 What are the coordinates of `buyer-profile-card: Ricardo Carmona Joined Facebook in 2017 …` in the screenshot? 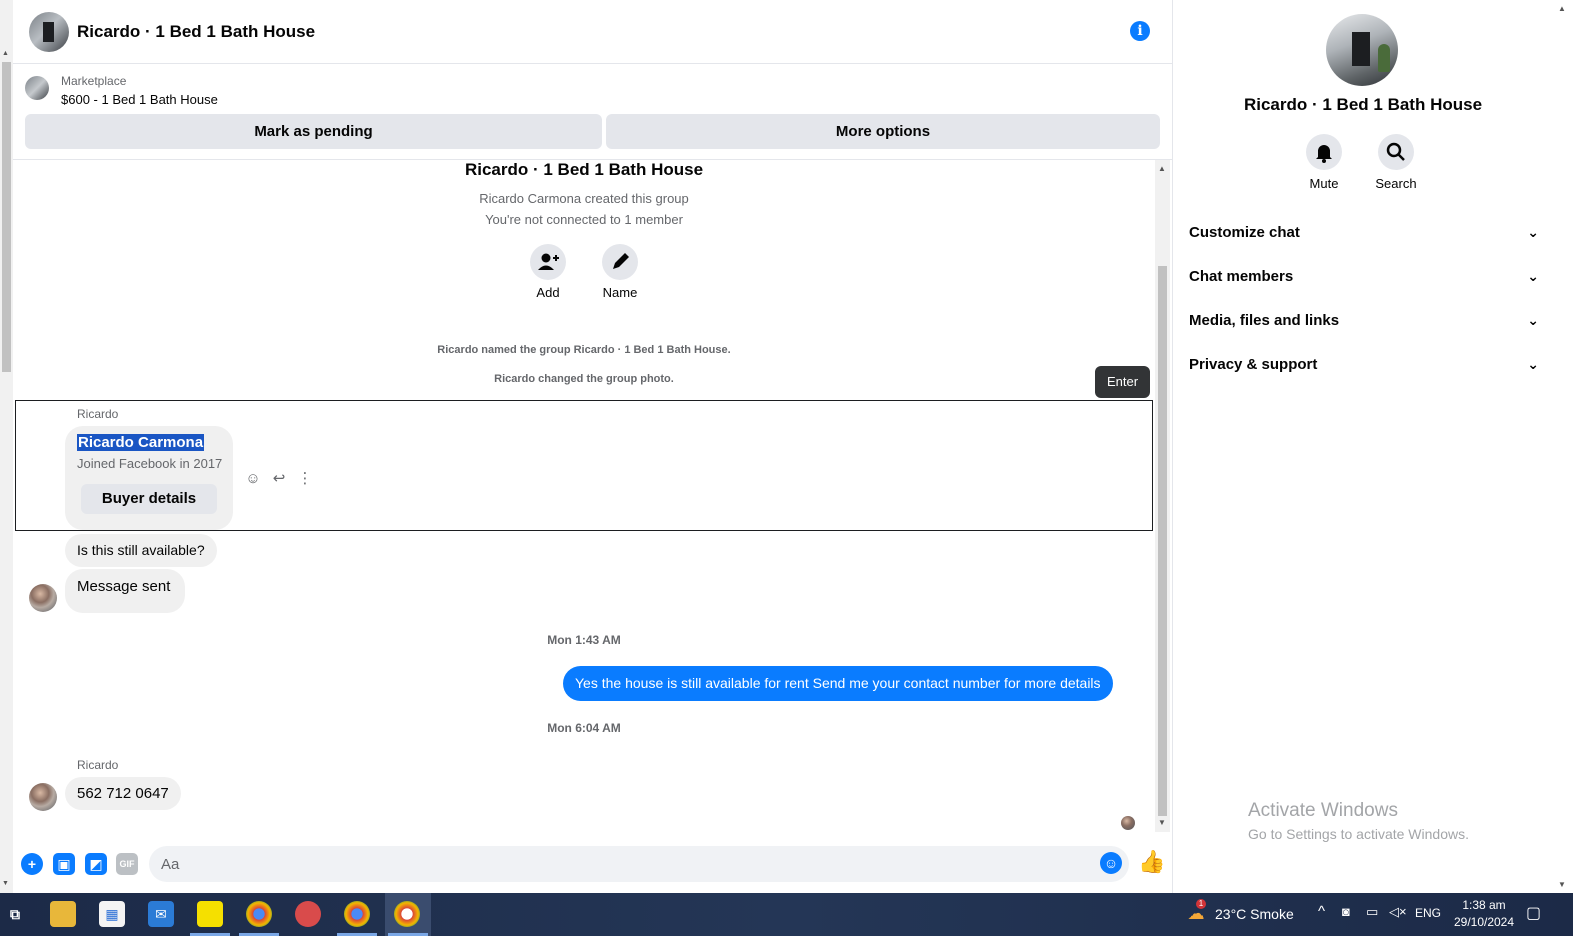 It's located at (149, 478).